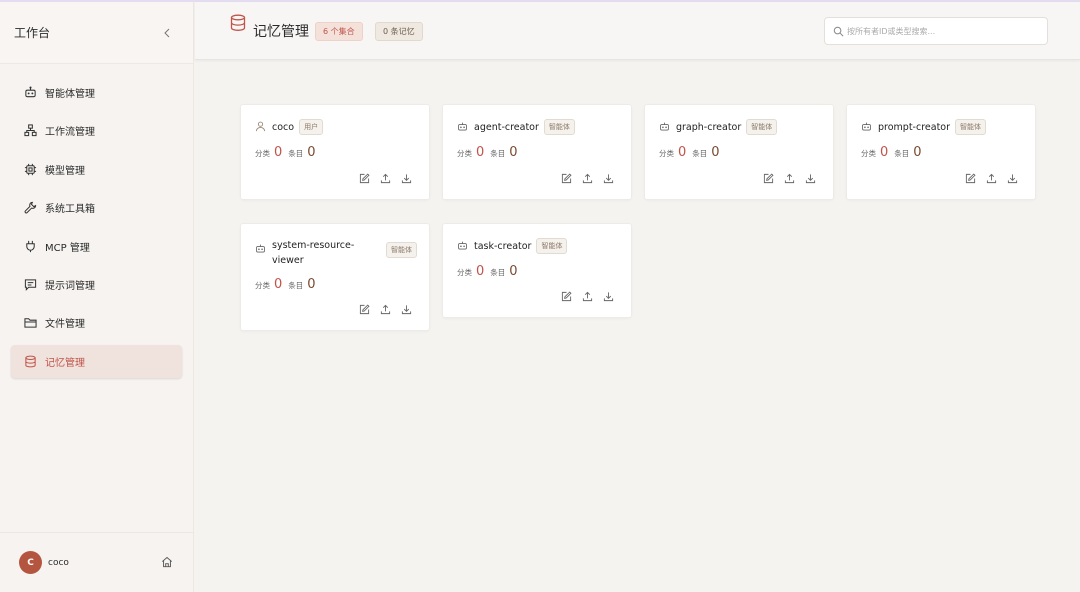  What do you see at coordinates (261, 127) in the screenshot?
I see `user-icon` at bounding box center [261, 127].